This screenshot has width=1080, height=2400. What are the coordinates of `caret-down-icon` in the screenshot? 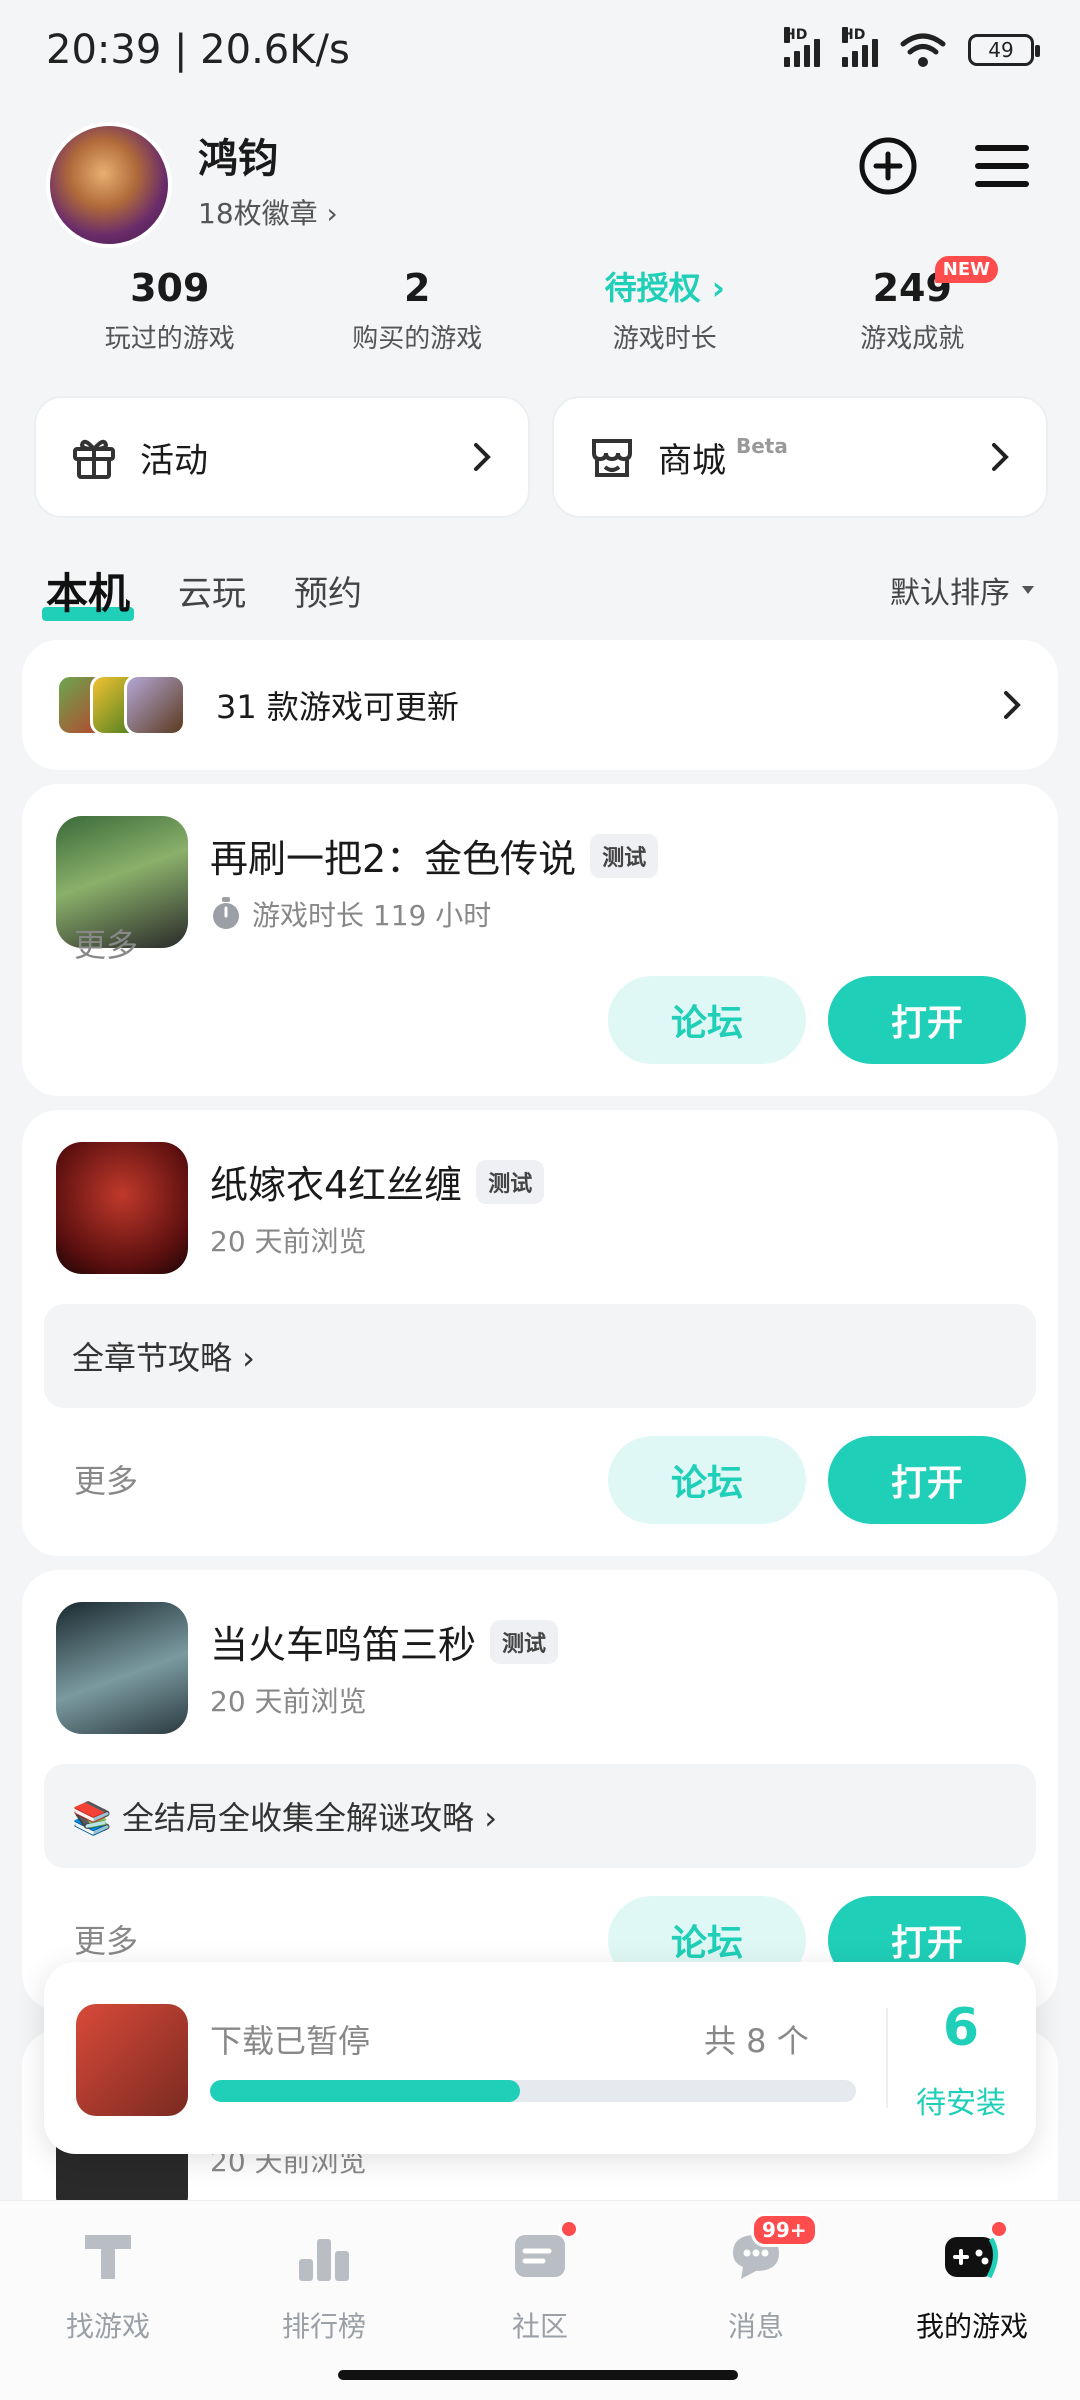 It's located at (1028, 590).